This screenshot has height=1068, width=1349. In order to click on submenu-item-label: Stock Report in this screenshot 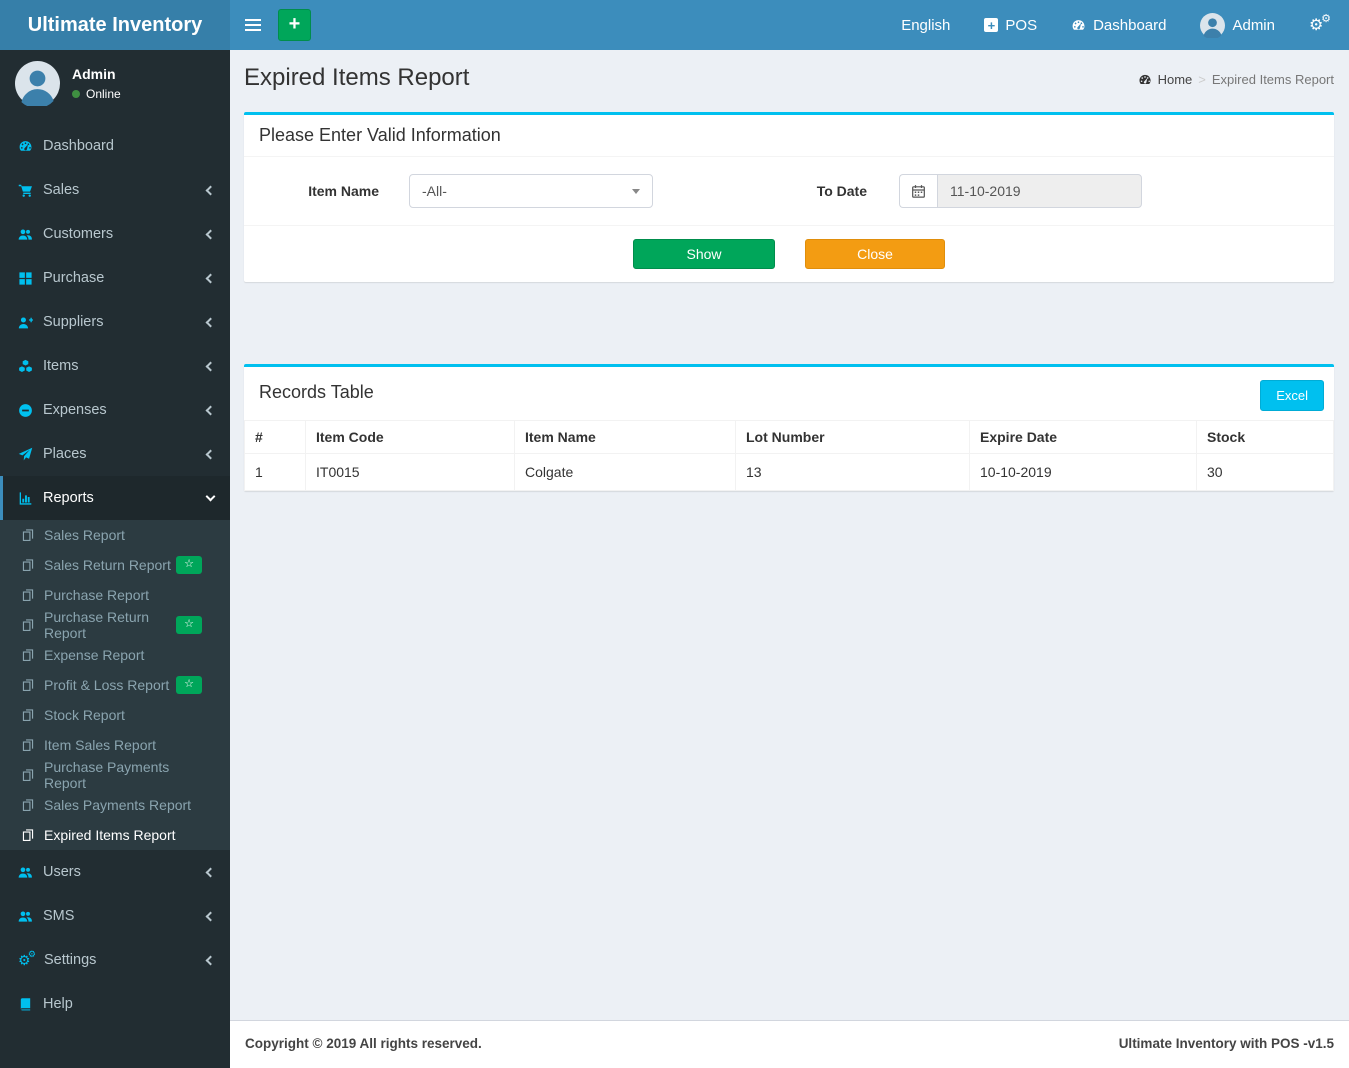, I will do `click(84, 715)`.